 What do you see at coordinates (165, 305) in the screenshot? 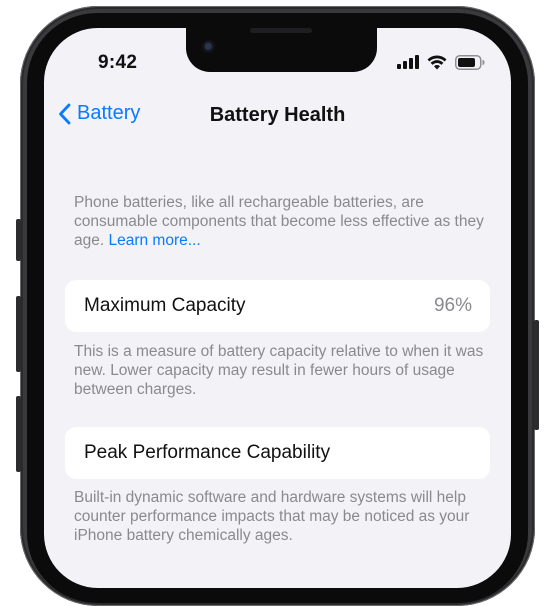
I see `maximum-capacity-label: Maximum Capacity` at bounding box center [165, 305].